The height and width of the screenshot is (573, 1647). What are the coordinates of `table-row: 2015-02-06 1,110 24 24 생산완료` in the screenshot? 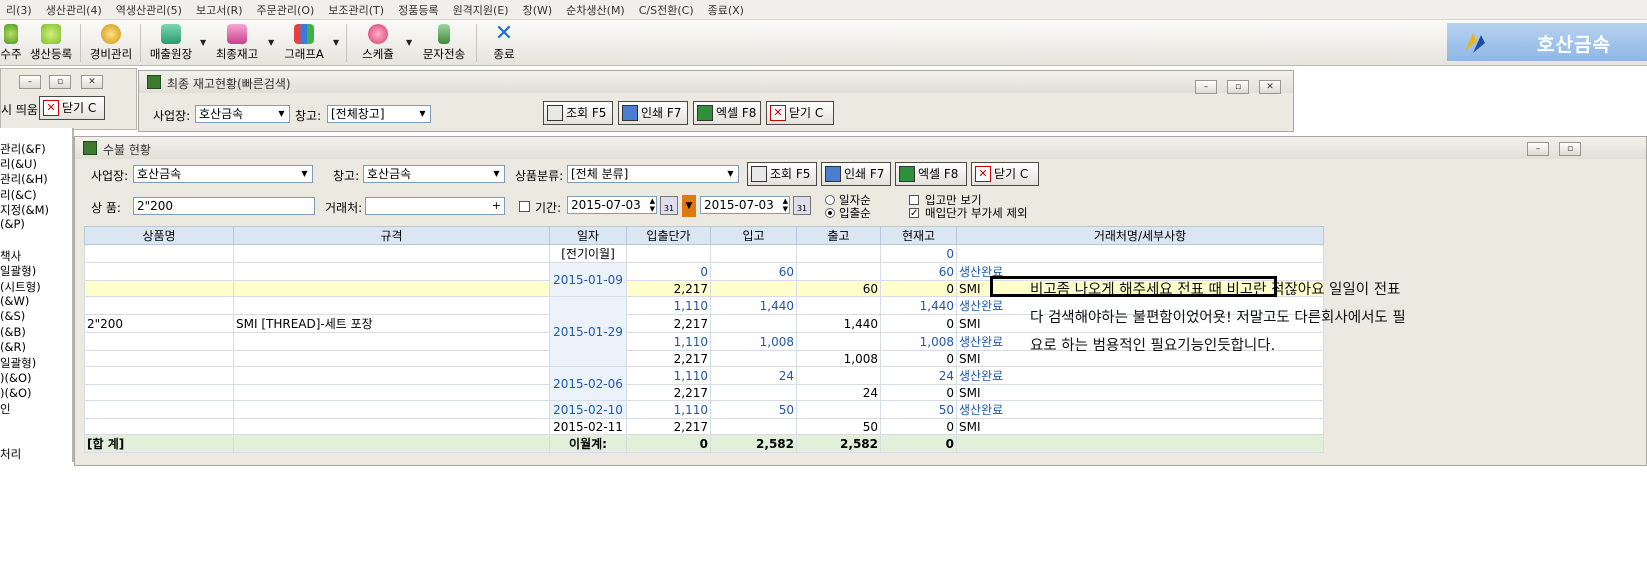 It's located at (704, 383).